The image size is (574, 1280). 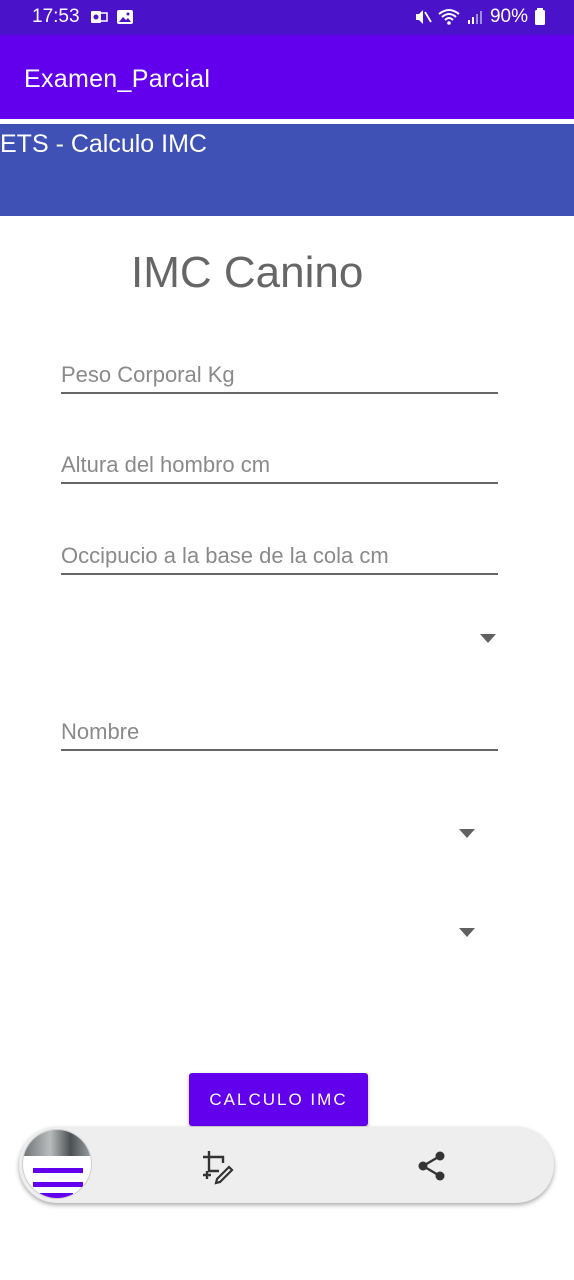 I want to click on outlook-icon, so click(x=99, y=17).